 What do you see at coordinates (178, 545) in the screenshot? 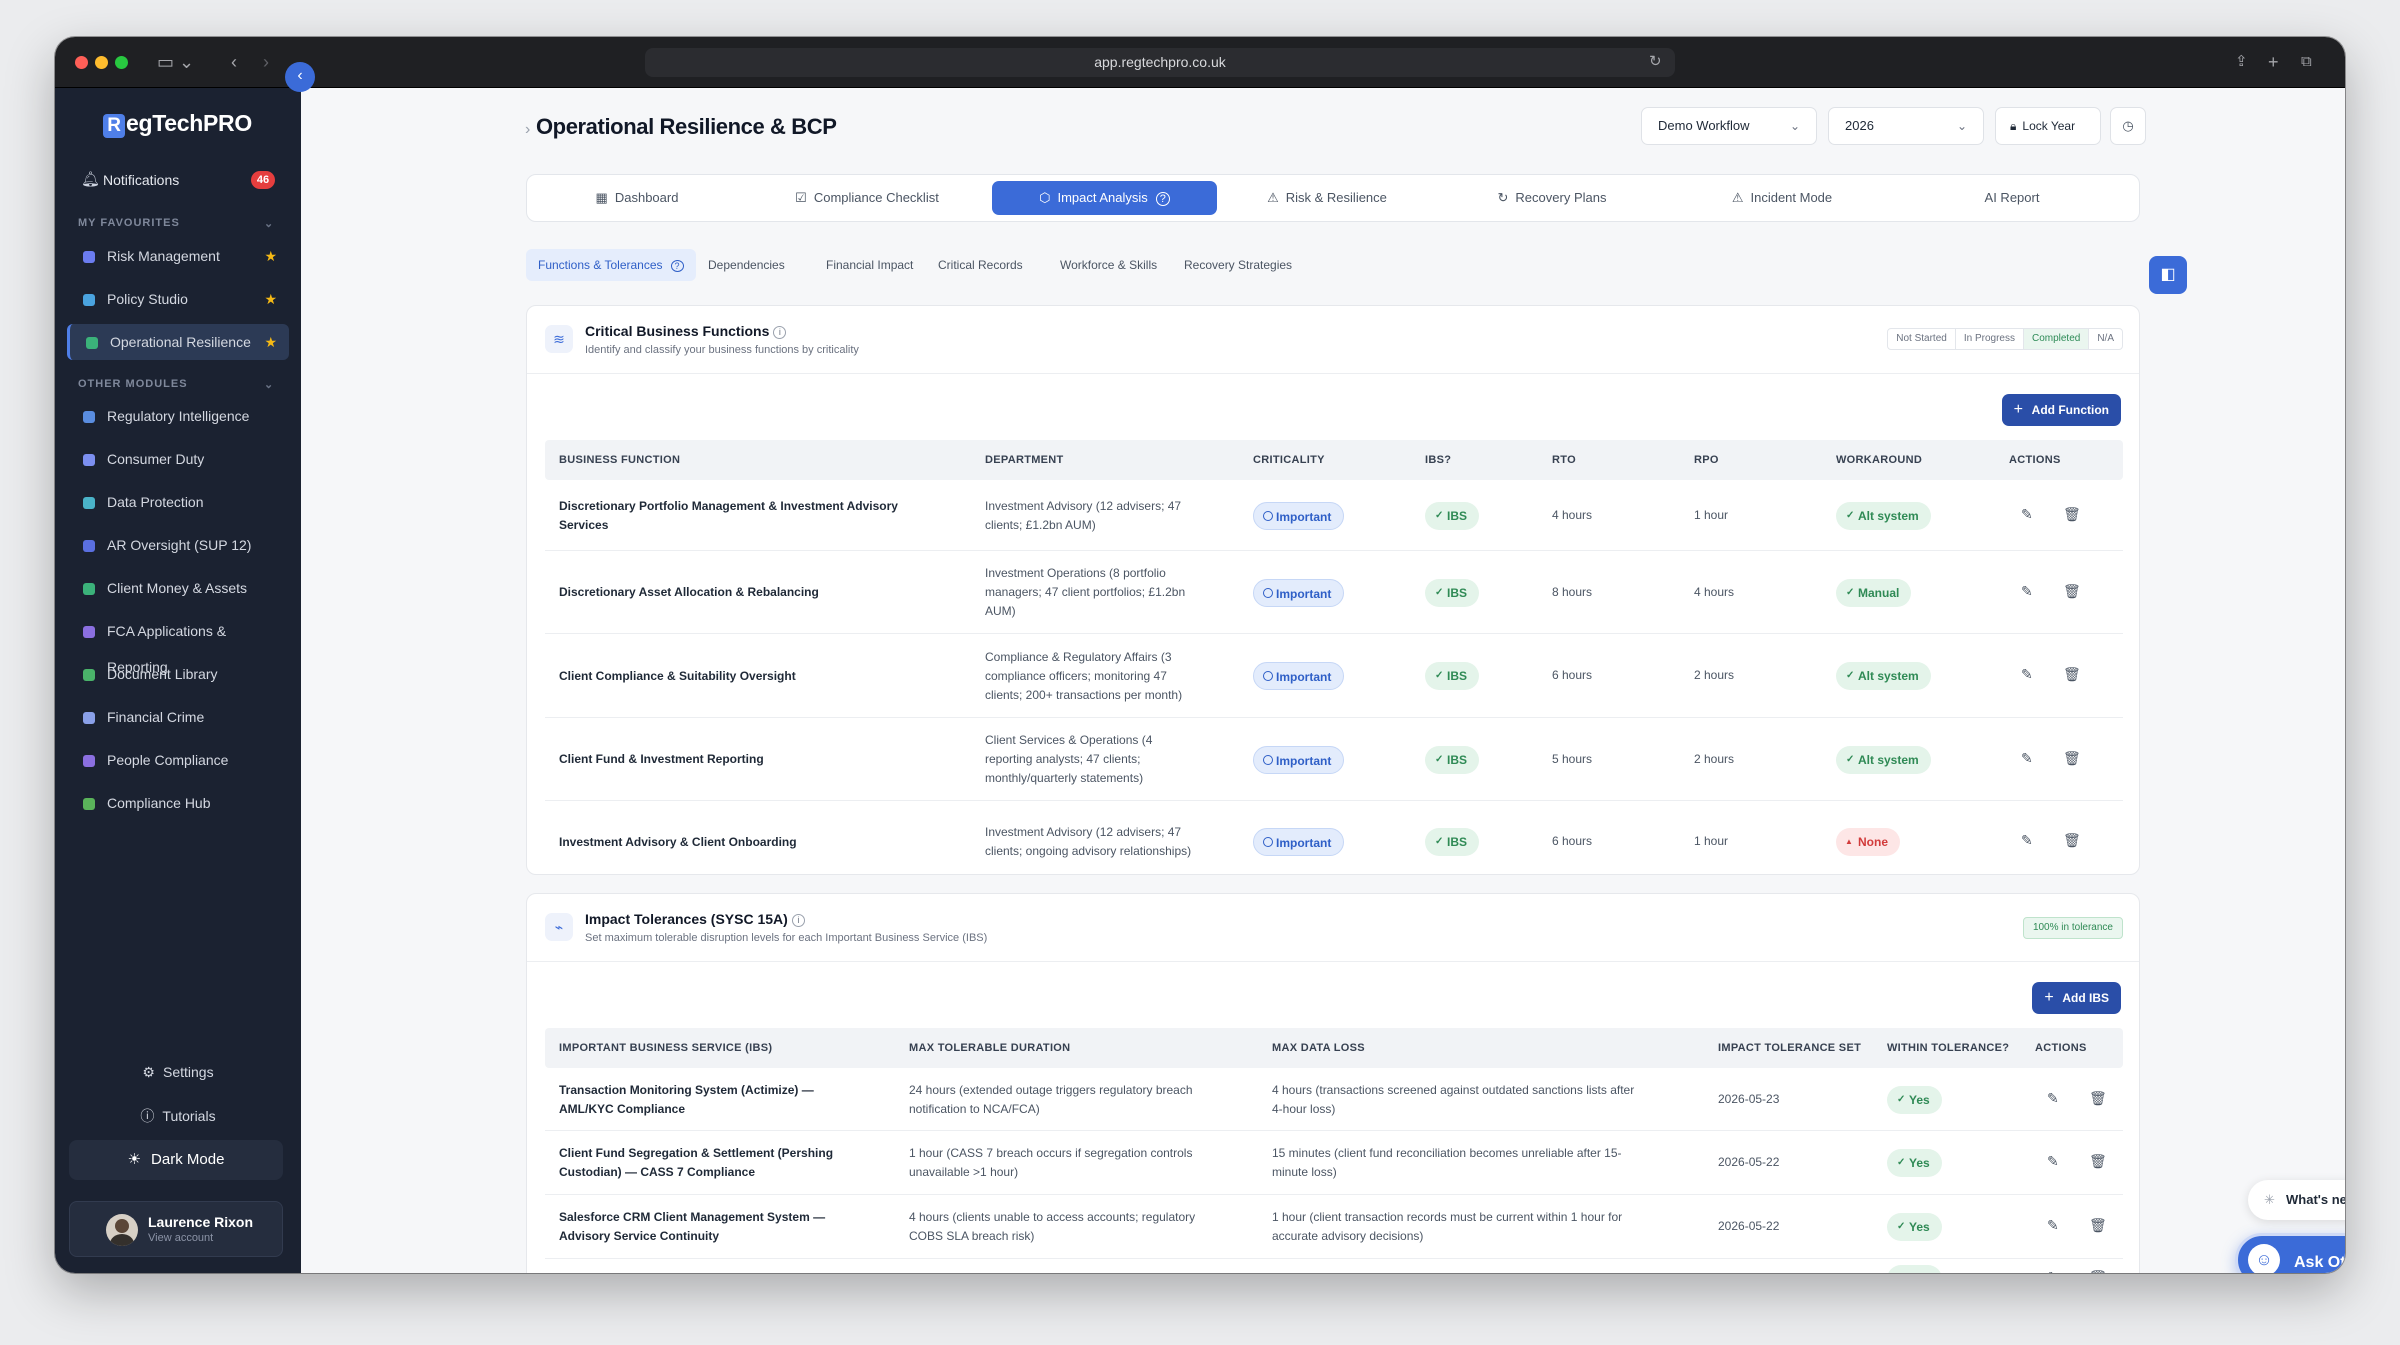
I see `sidebar-item-ar-oversight-sup-12-: AR Oversight (SUP 12)` at bounding box center [178, 545].